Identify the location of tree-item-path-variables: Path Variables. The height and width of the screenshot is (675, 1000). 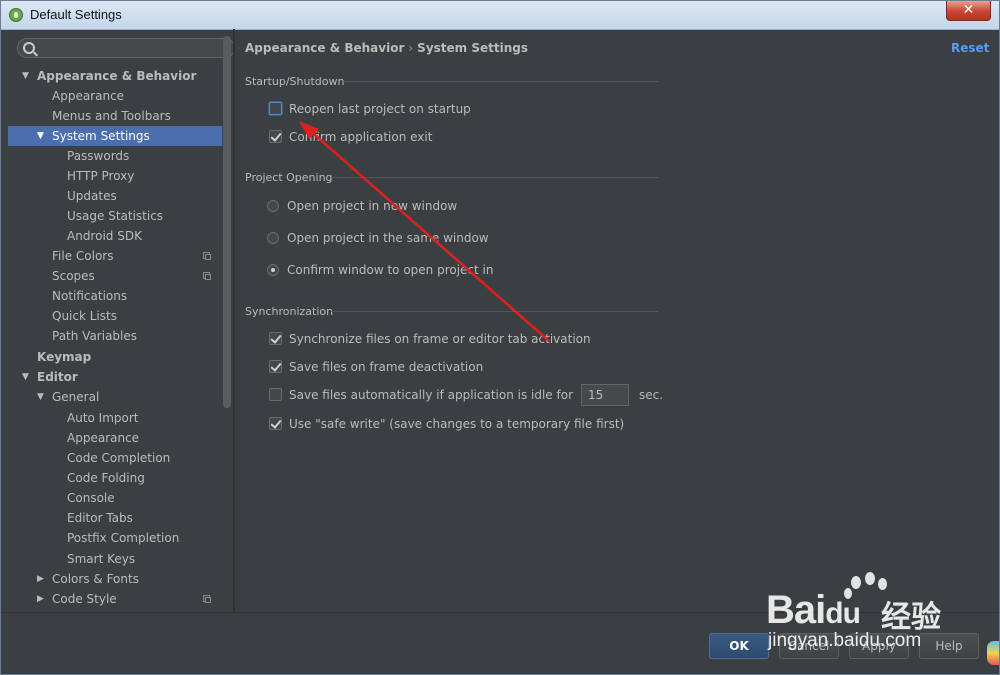
(115, 336).